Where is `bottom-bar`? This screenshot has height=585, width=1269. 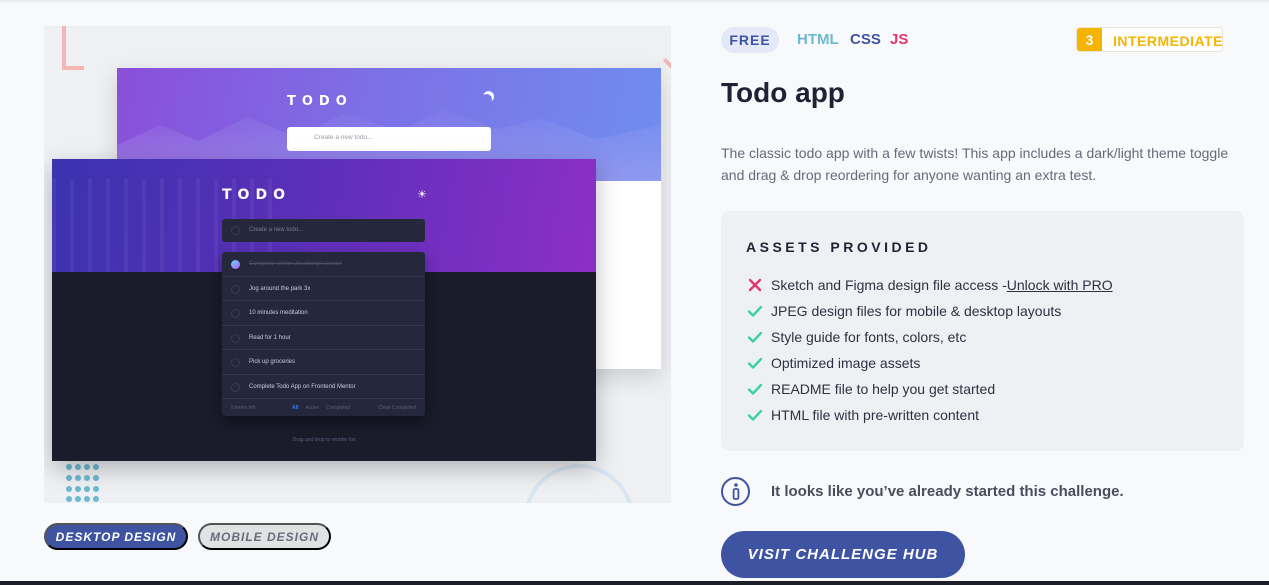 bottom-bar is located at coordinates (634, 583).